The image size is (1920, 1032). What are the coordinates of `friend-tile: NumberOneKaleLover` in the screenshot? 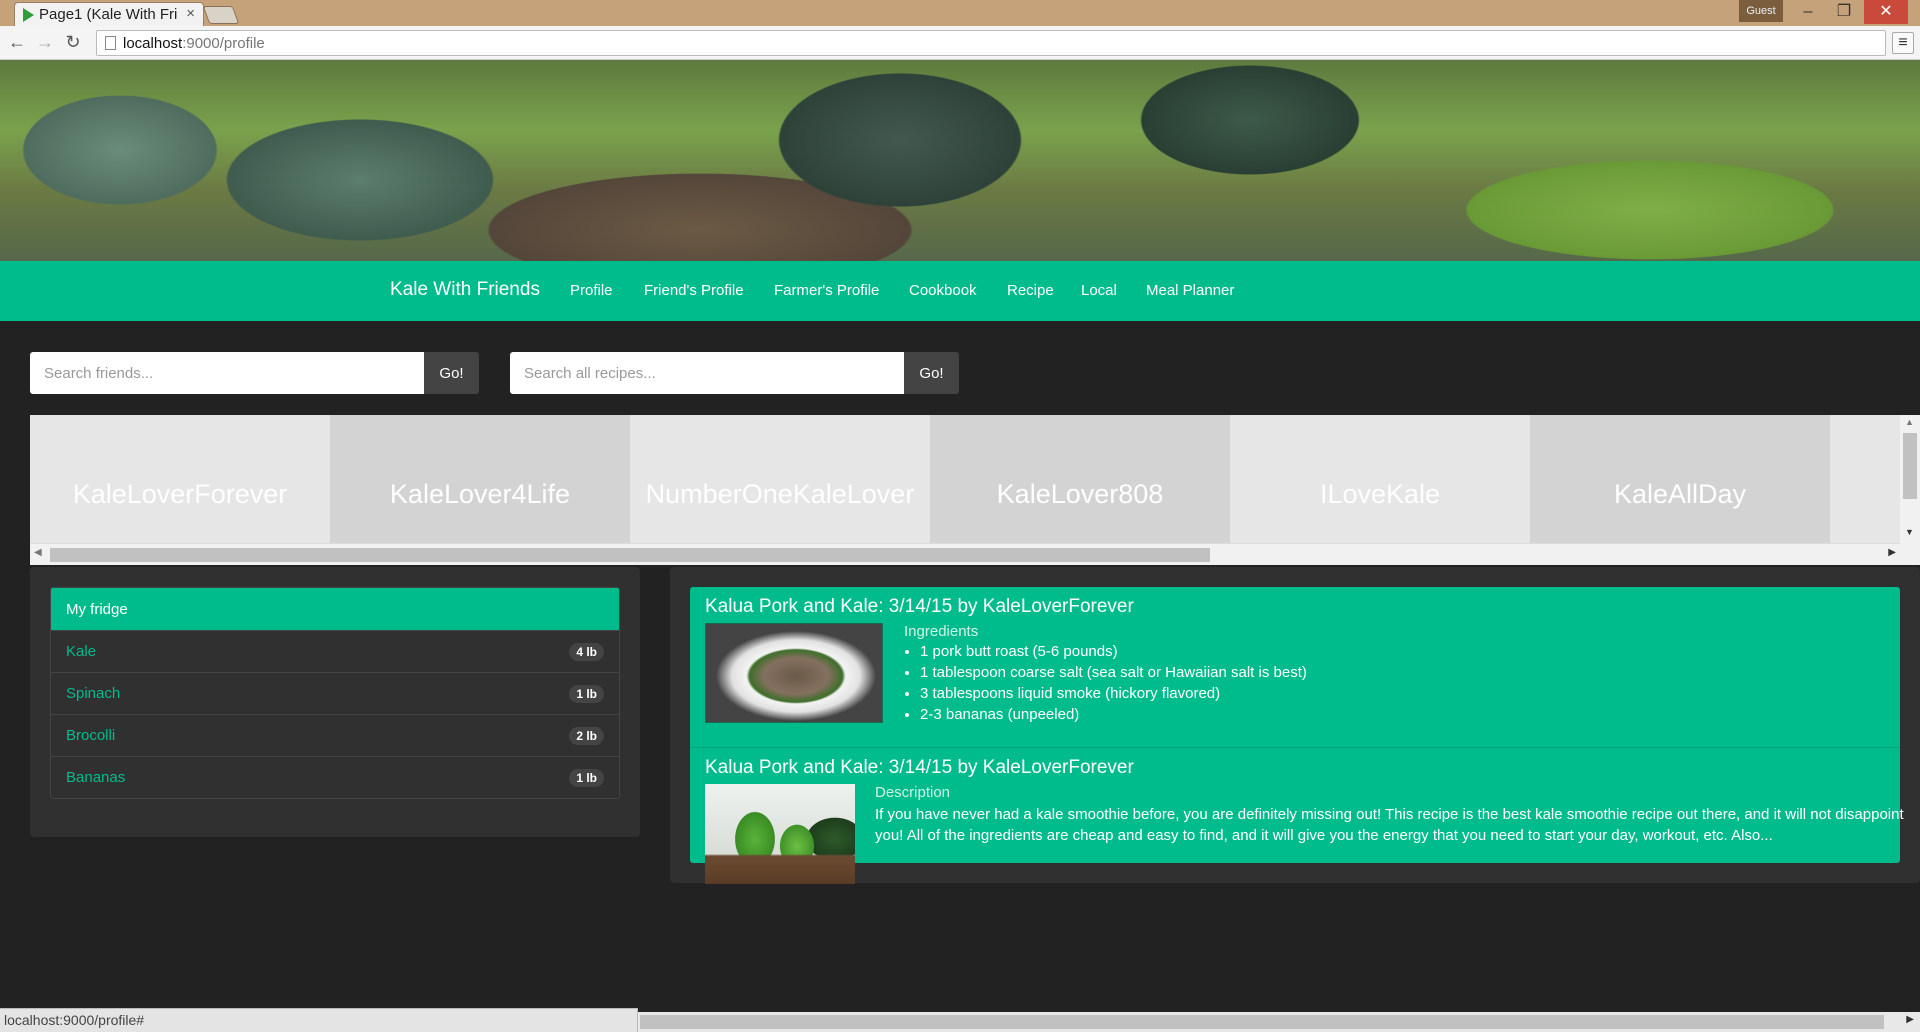 It's located at (780, 479).